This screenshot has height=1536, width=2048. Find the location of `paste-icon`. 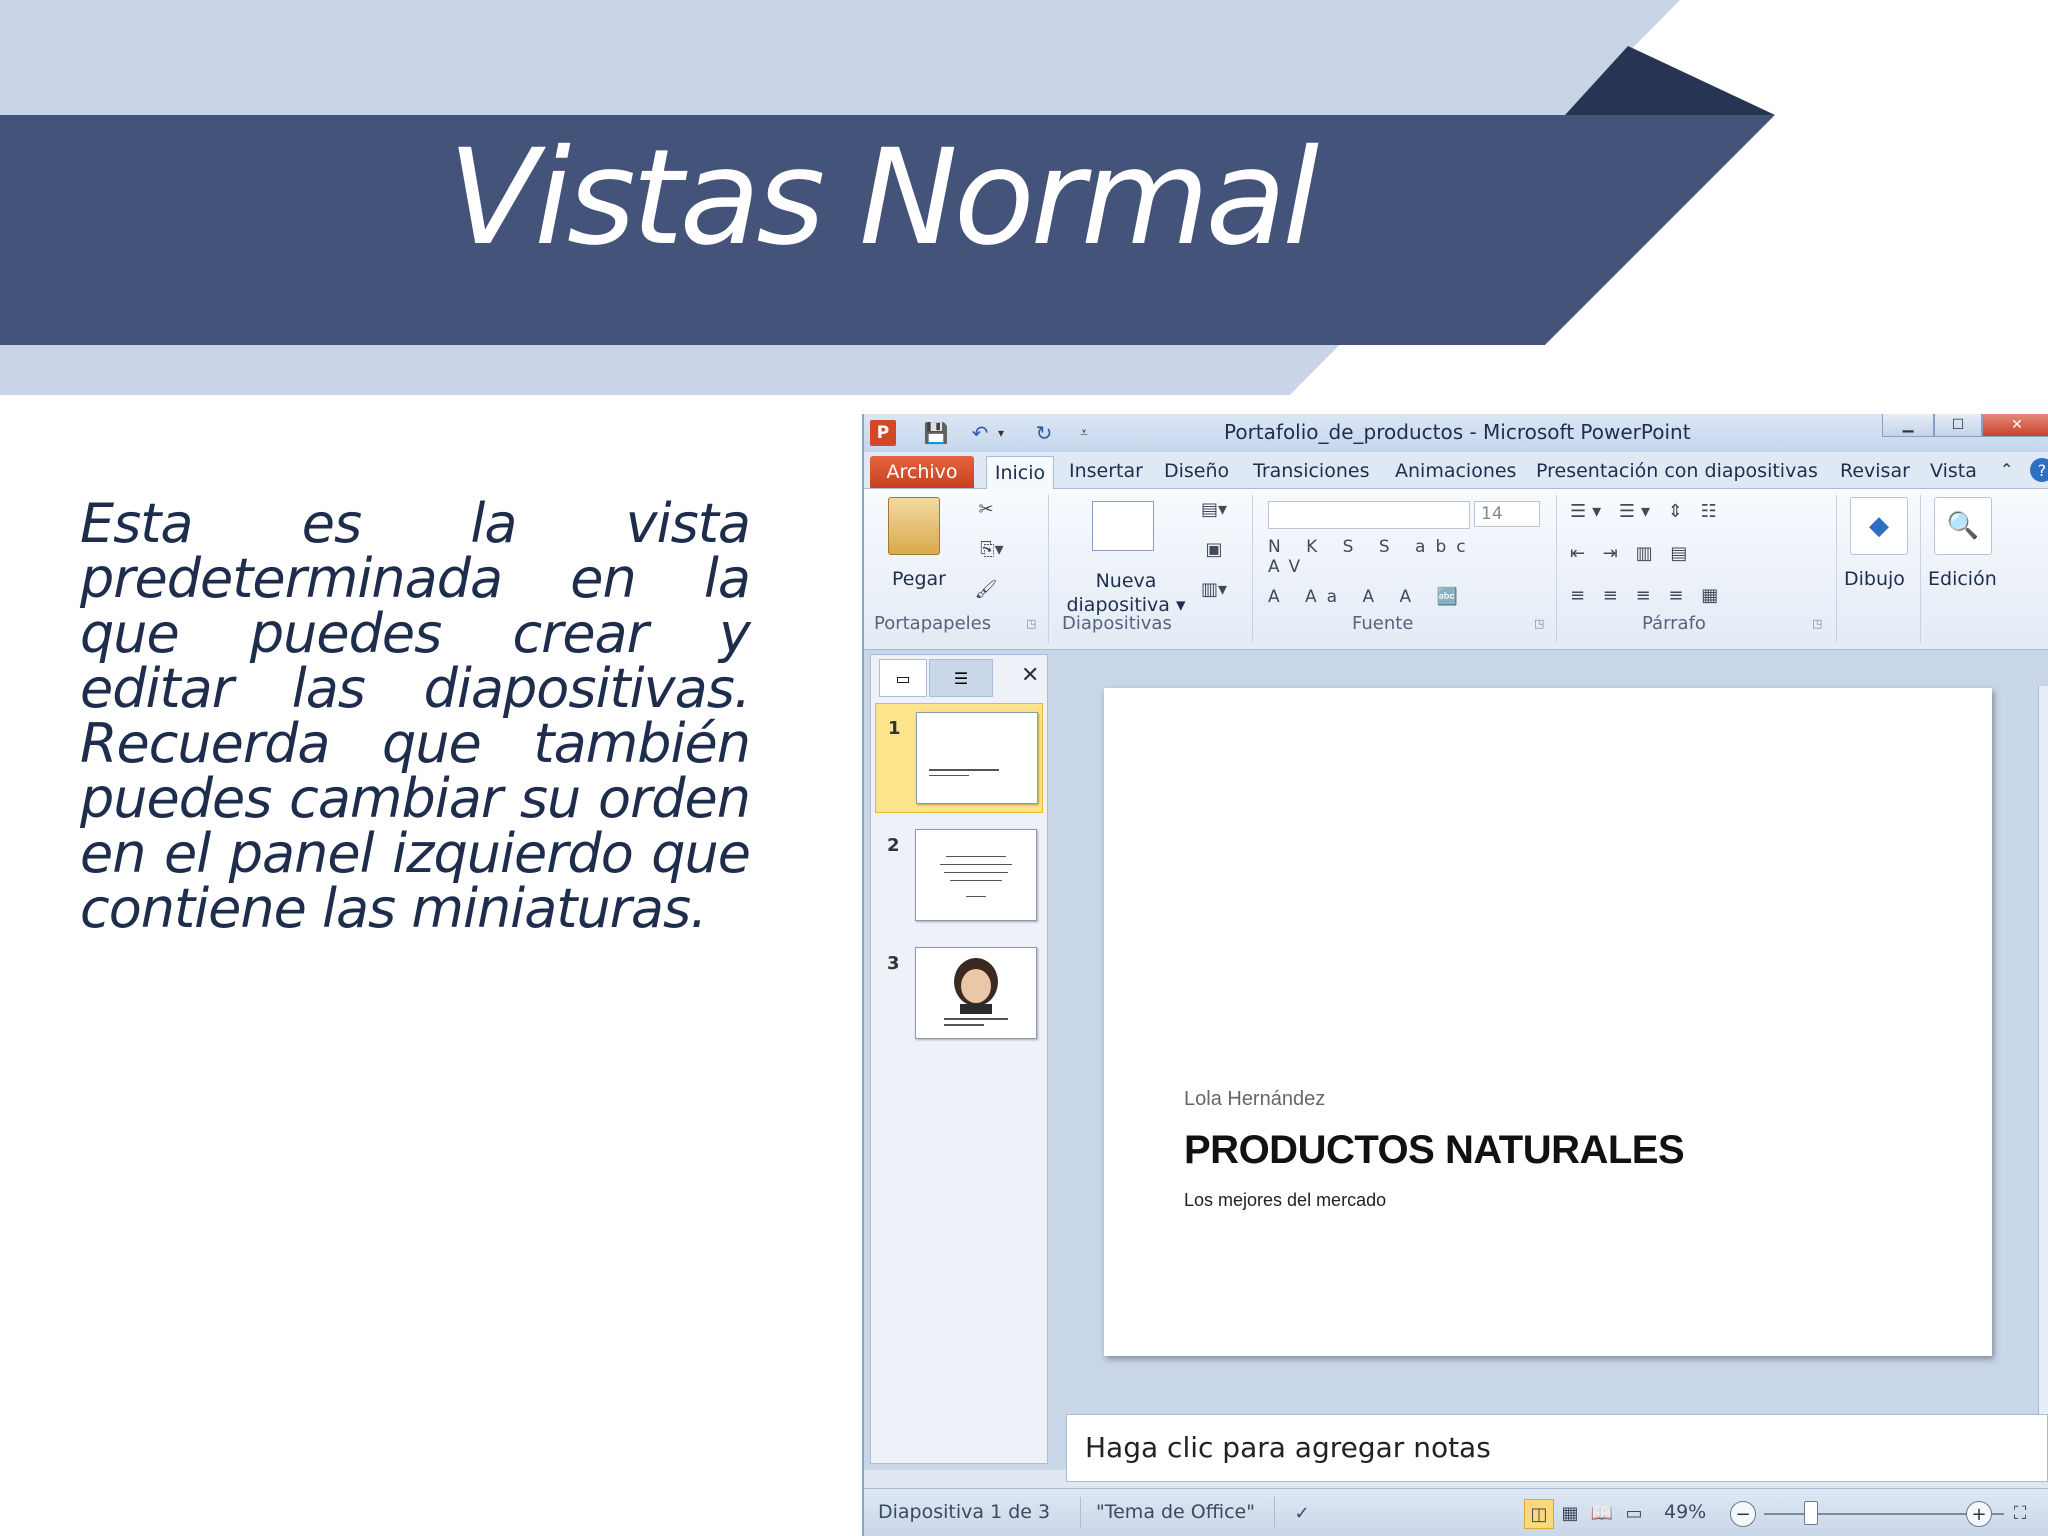

paste-icon is located at coordinates (914, 526).